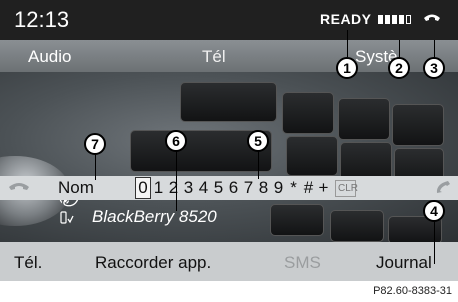 The height and width of the screenshot is (302, 458). Describe the element at coordinates (49, 57) in the screenshot. I see `menu-audio: Audio` at that location.